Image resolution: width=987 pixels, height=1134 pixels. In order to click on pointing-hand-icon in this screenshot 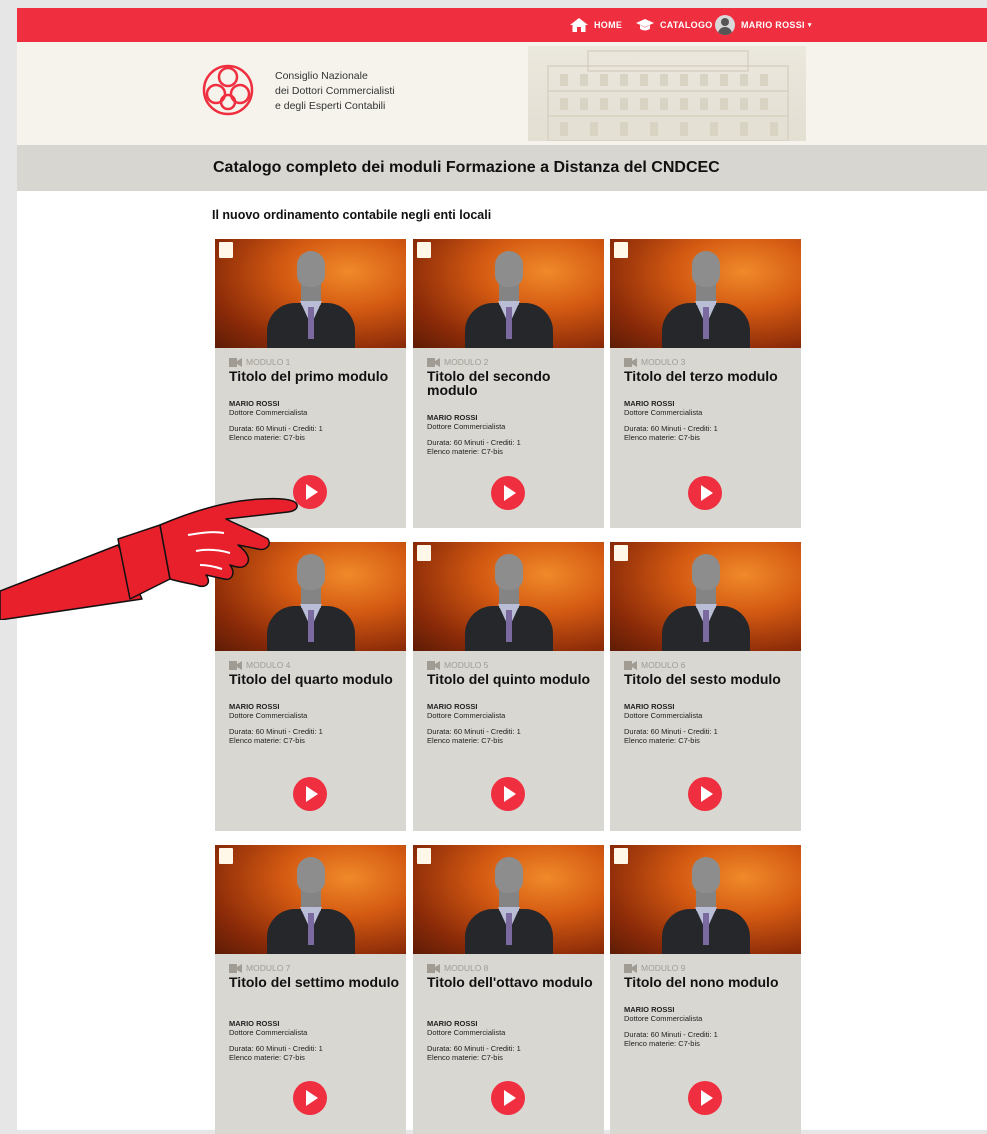, I will do `click(149, 558)`.